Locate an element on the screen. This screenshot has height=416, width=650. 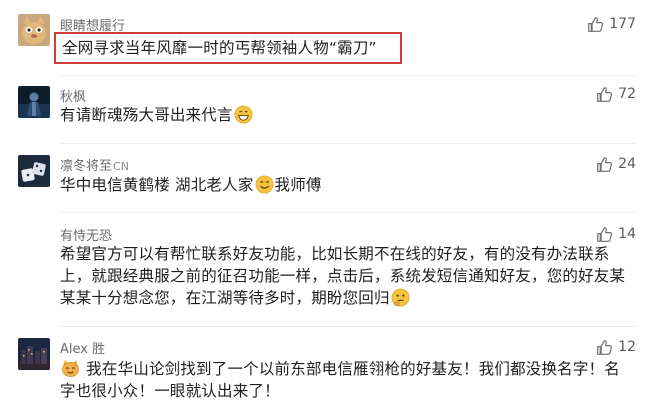
username: 秋枫 is located at coordinates (73, 95).